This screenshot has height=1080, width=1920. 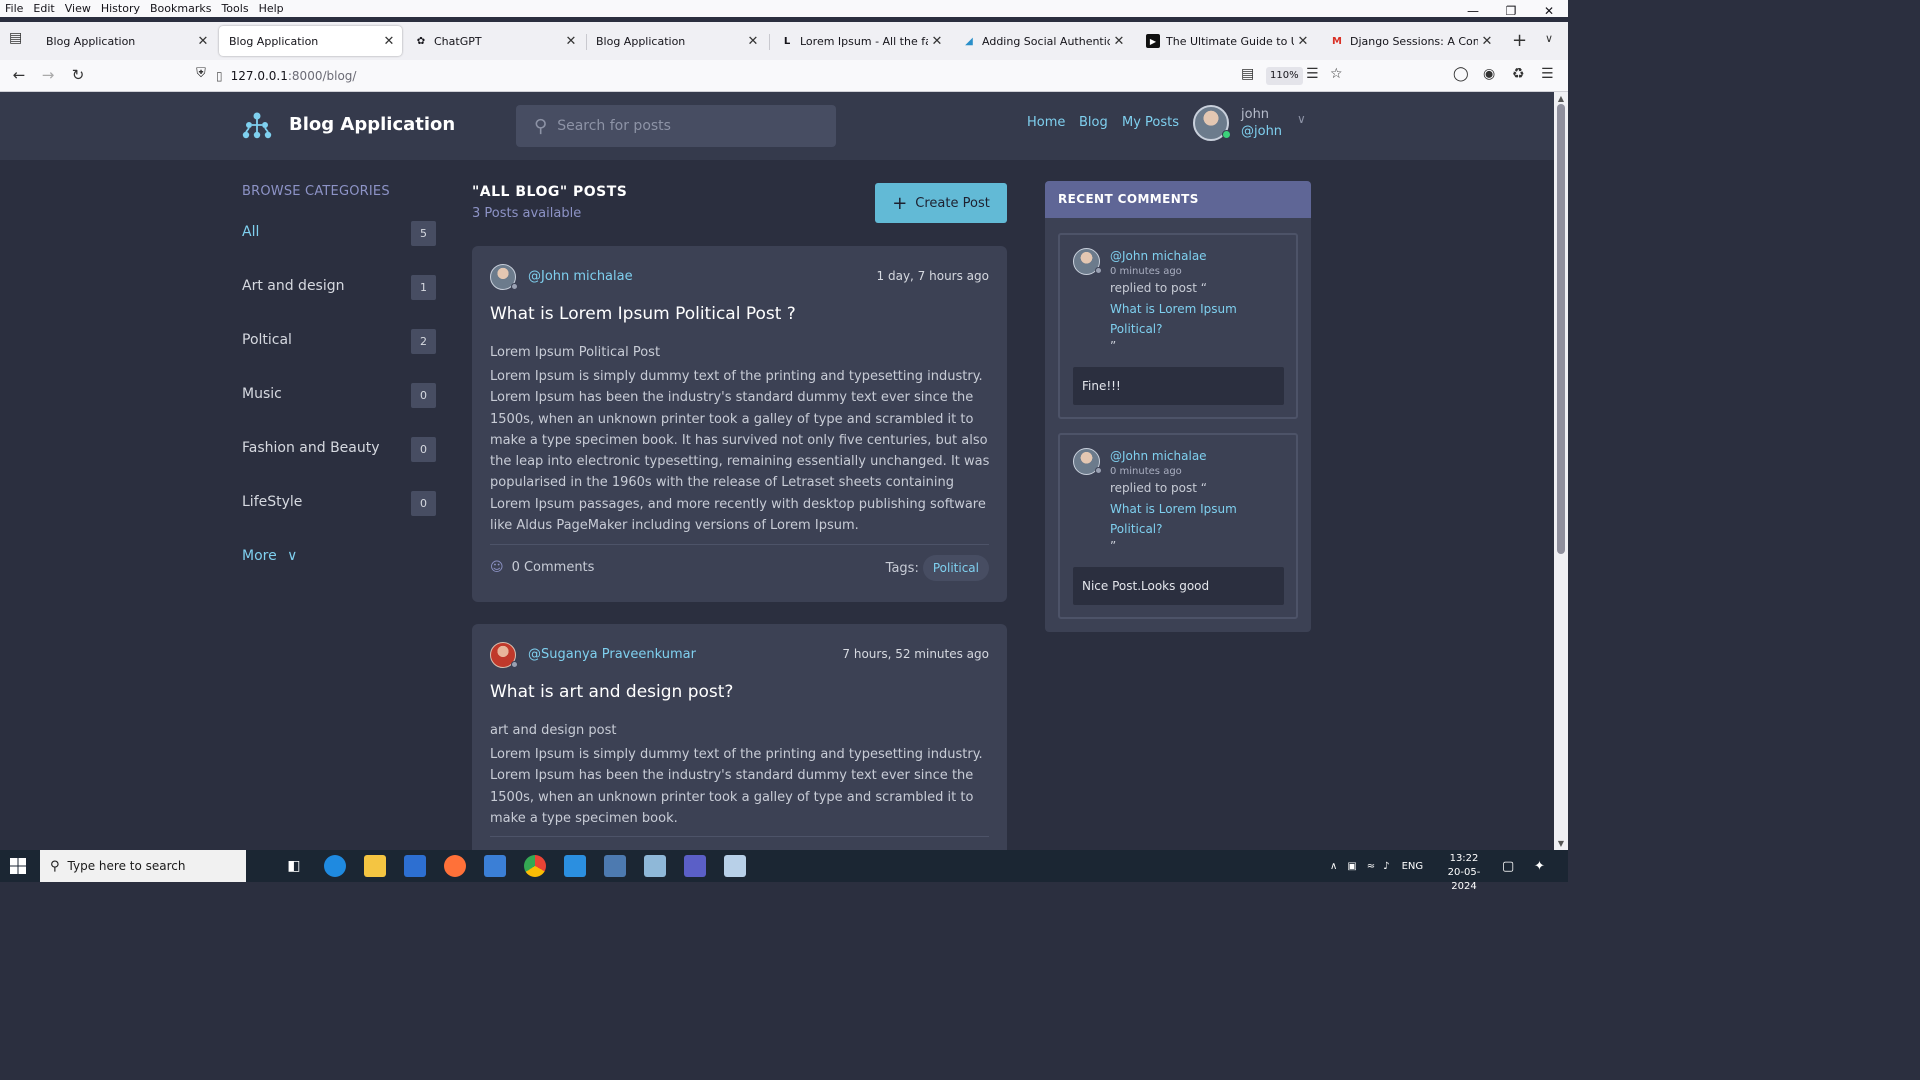 What do you see at coordinates (860, 41) in the screenshot?
I see `tab-lipsum: L Lorem Ipsum - All the facts - Lip ✕` at bounding box center [860, 41].